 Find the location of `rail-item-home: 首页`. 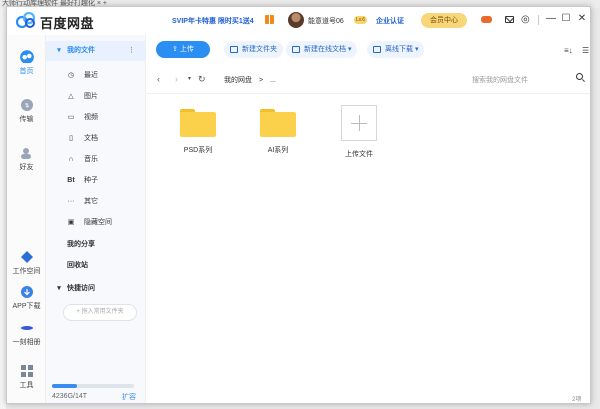

rail-item-home: 首页 is located at coordinates (26, 62).